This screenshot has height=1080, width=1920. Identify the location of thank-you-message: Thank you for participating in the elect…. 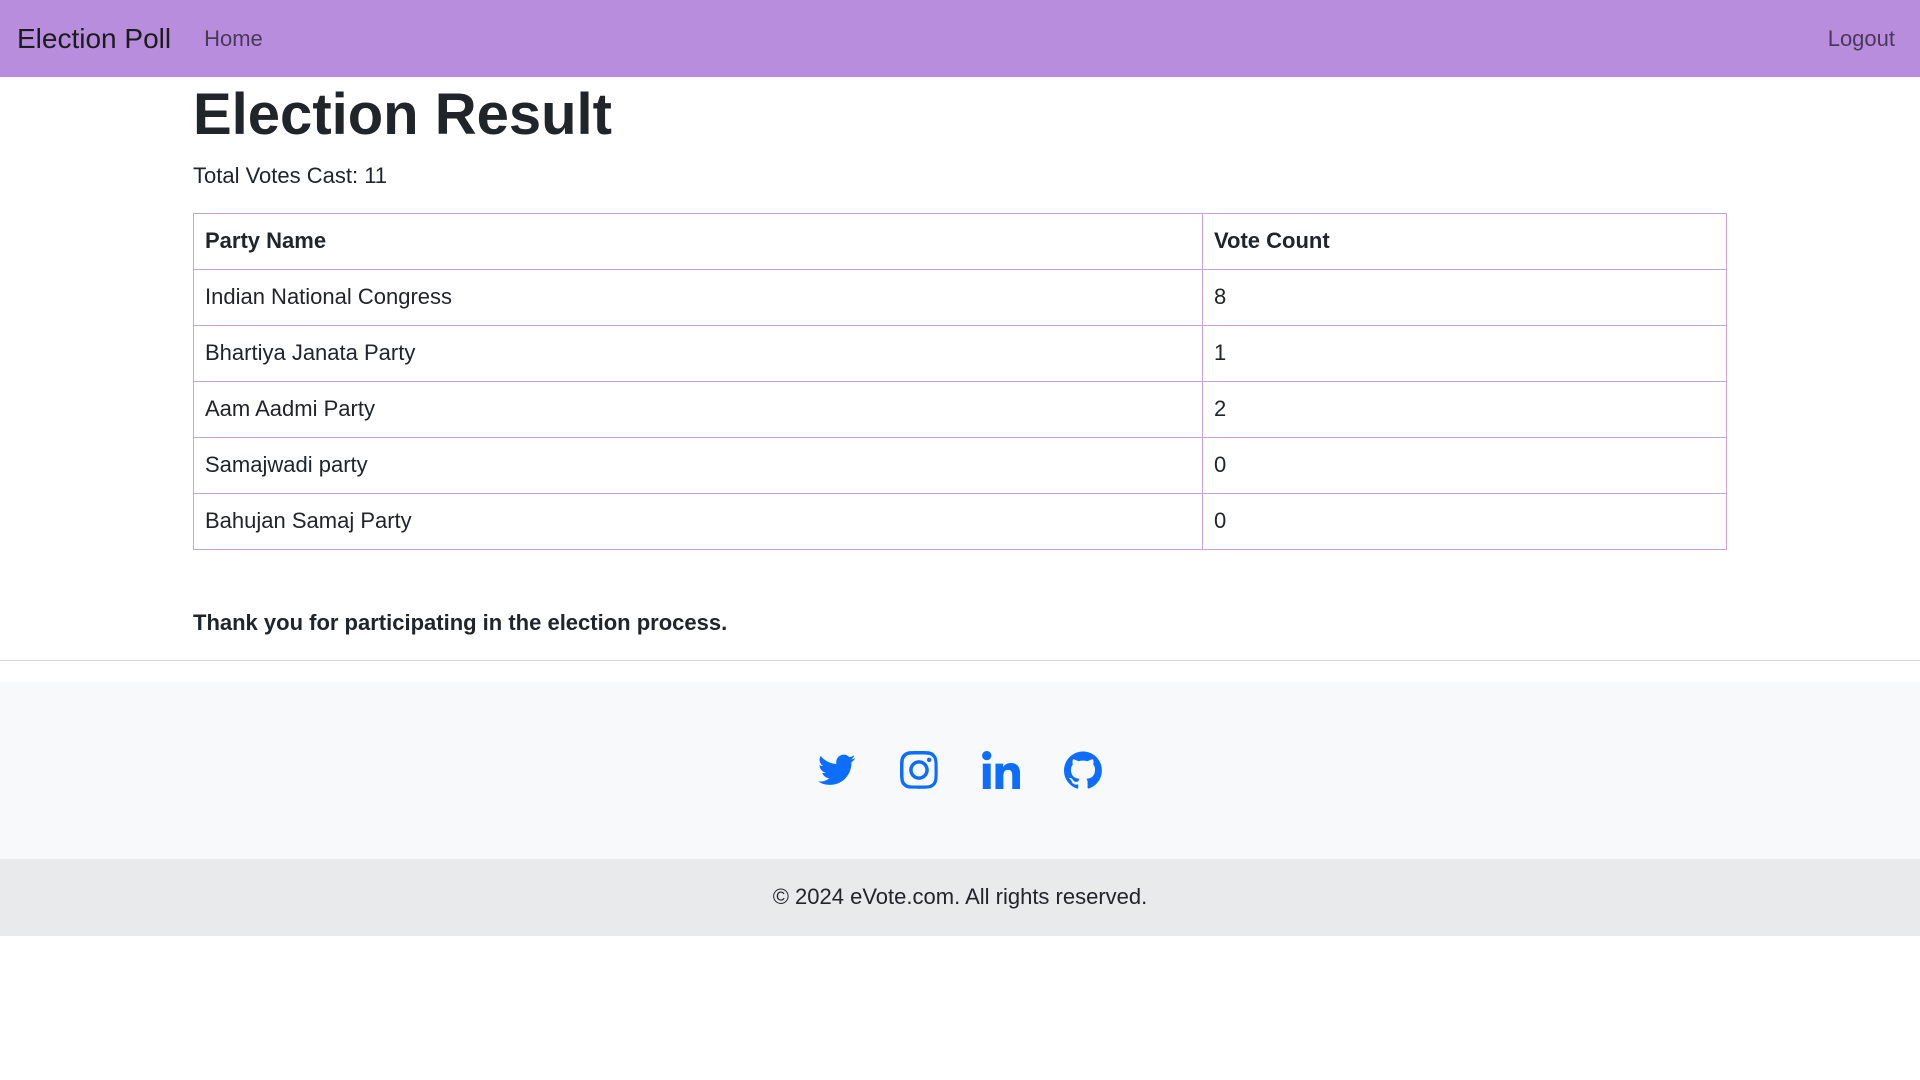
(460, 622).